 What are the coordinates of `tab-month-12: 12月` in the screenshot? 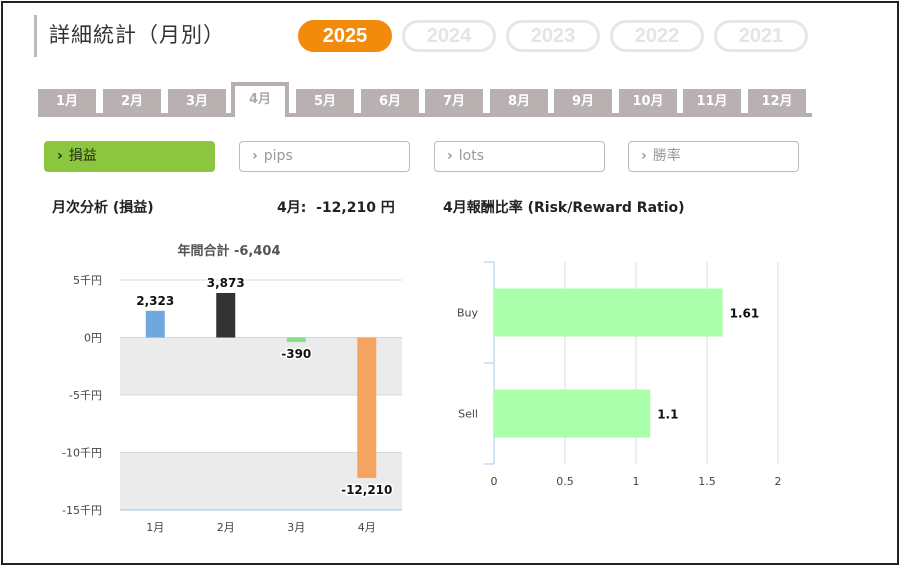 It's located at (777, 103).